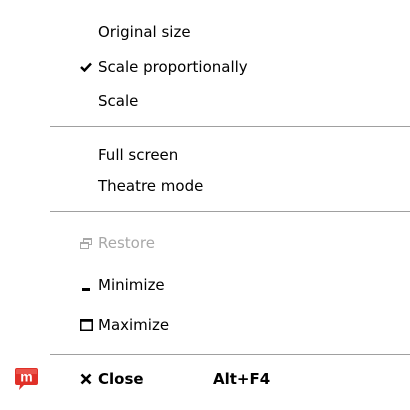 This screenshot has width=410, height=410. I want to click on minimize-icon, so click(86, 285).